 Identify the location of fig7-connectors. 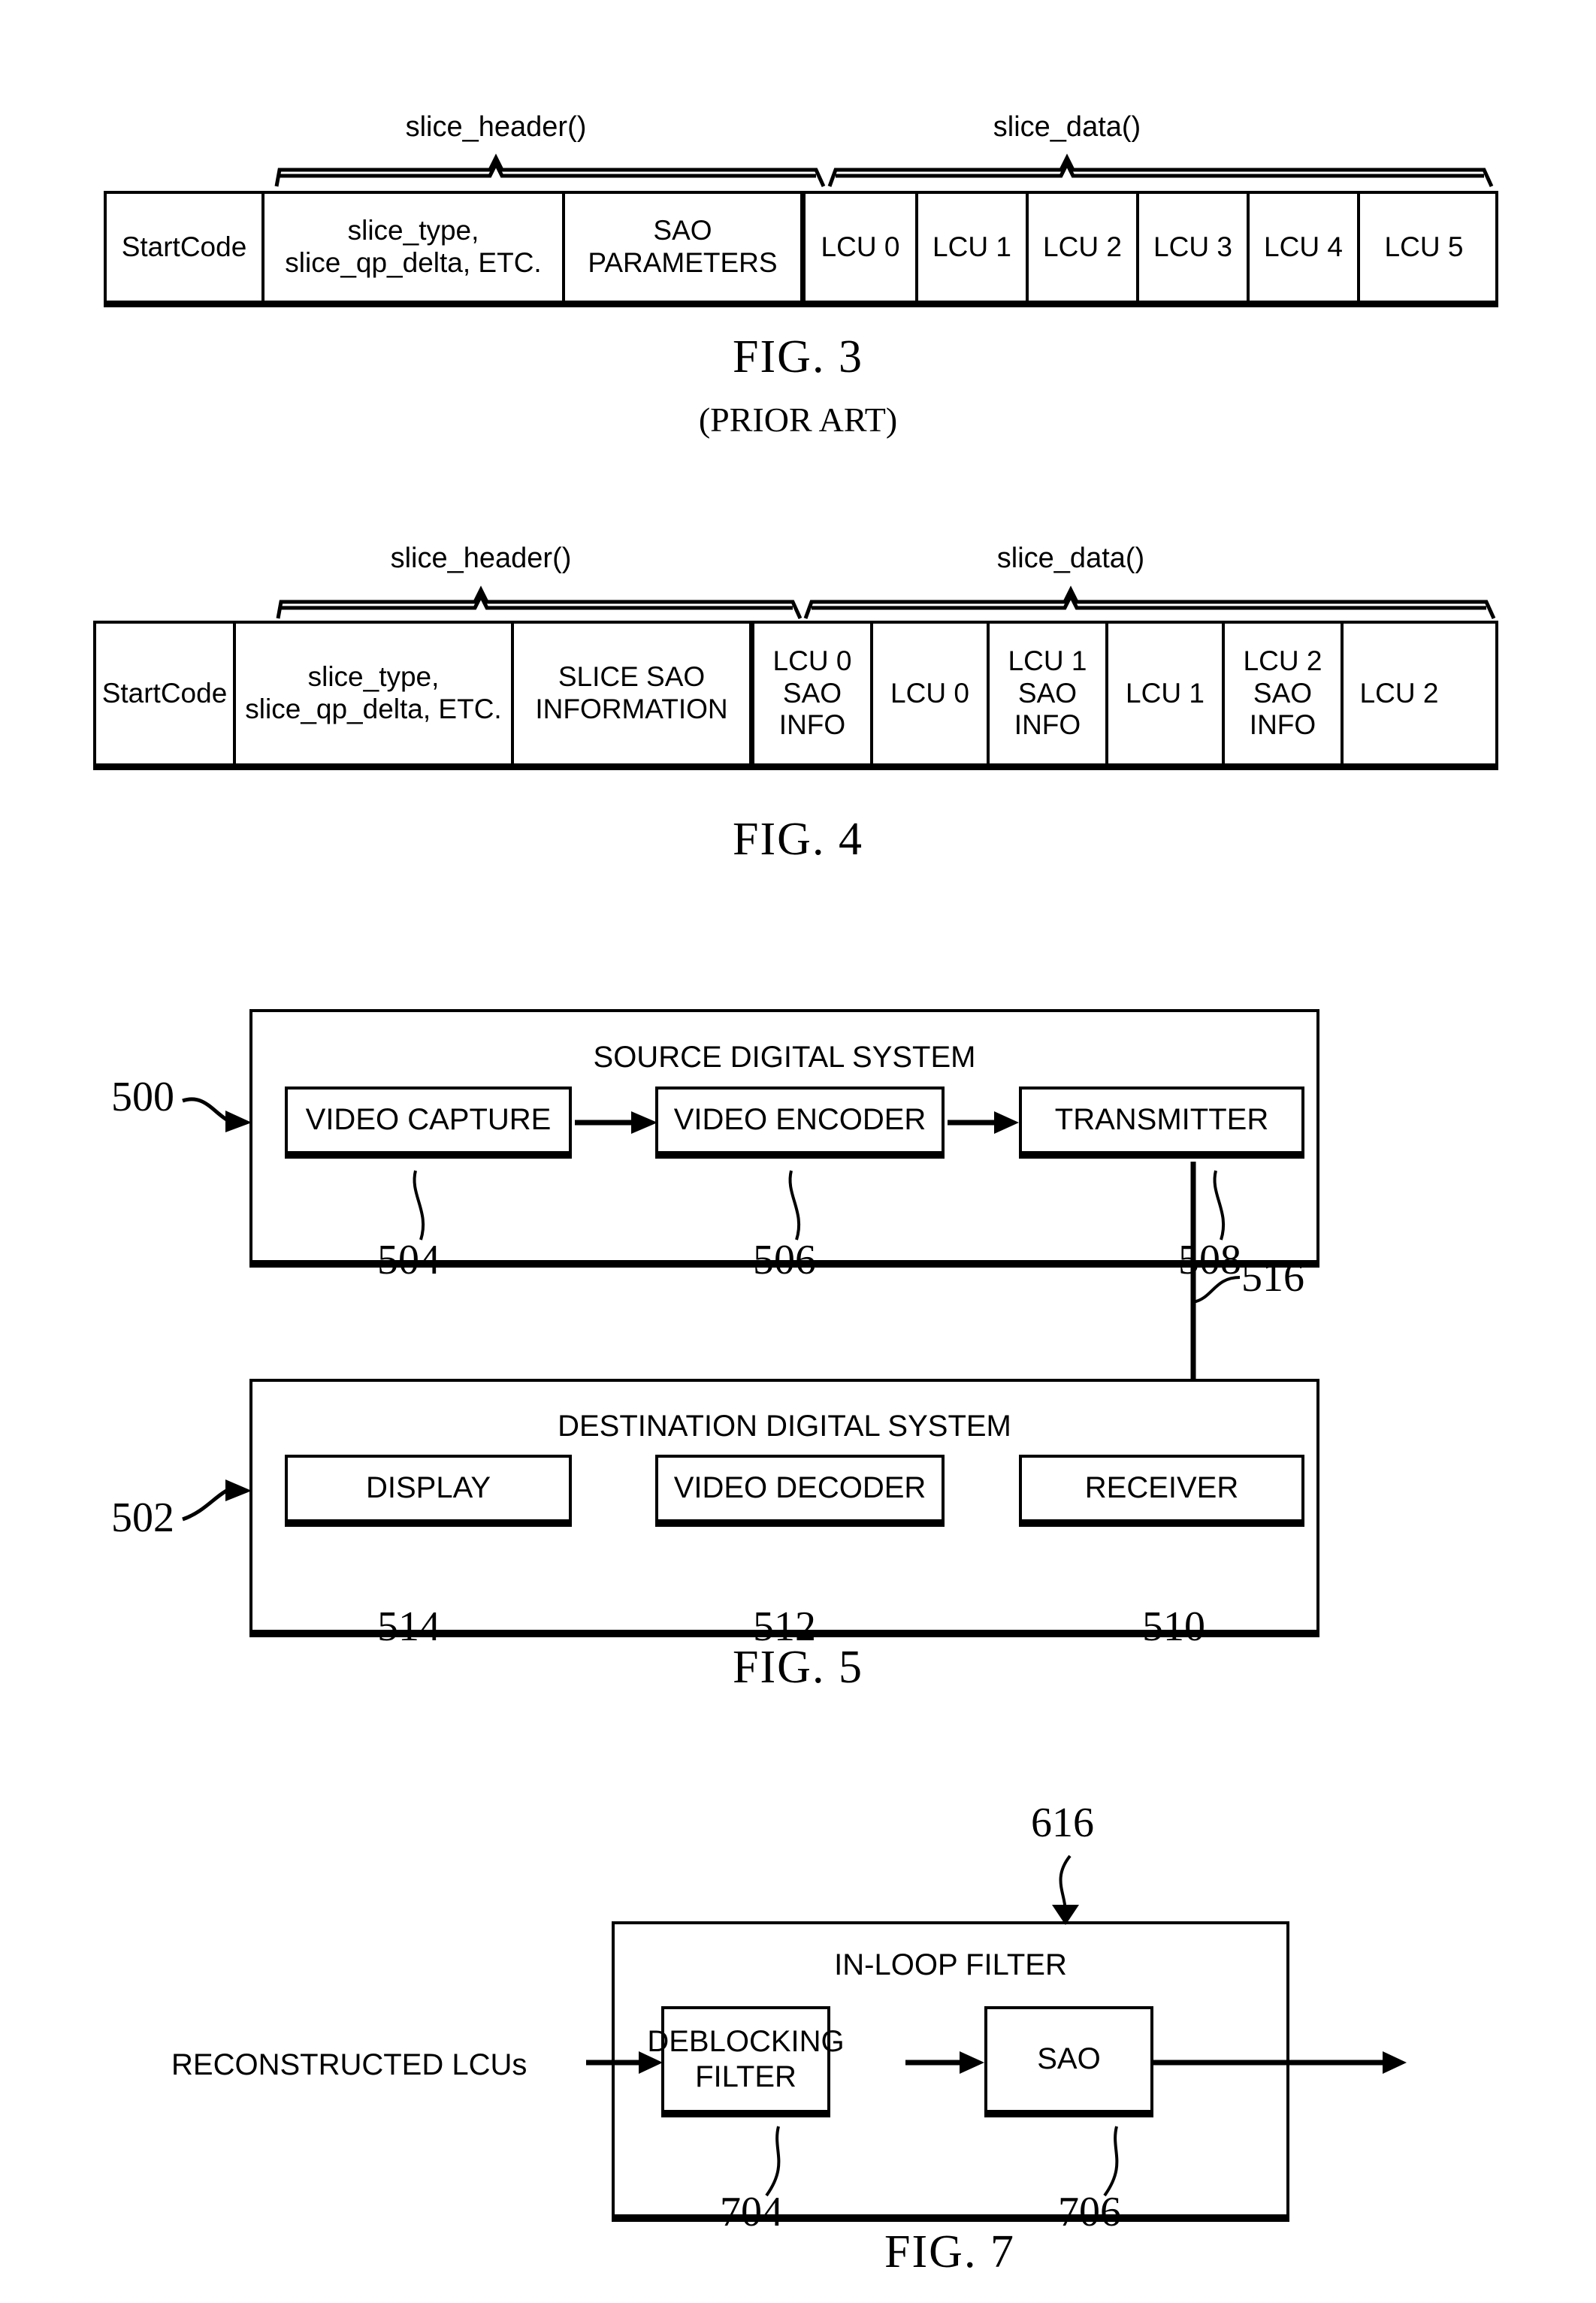
(996, 2026).